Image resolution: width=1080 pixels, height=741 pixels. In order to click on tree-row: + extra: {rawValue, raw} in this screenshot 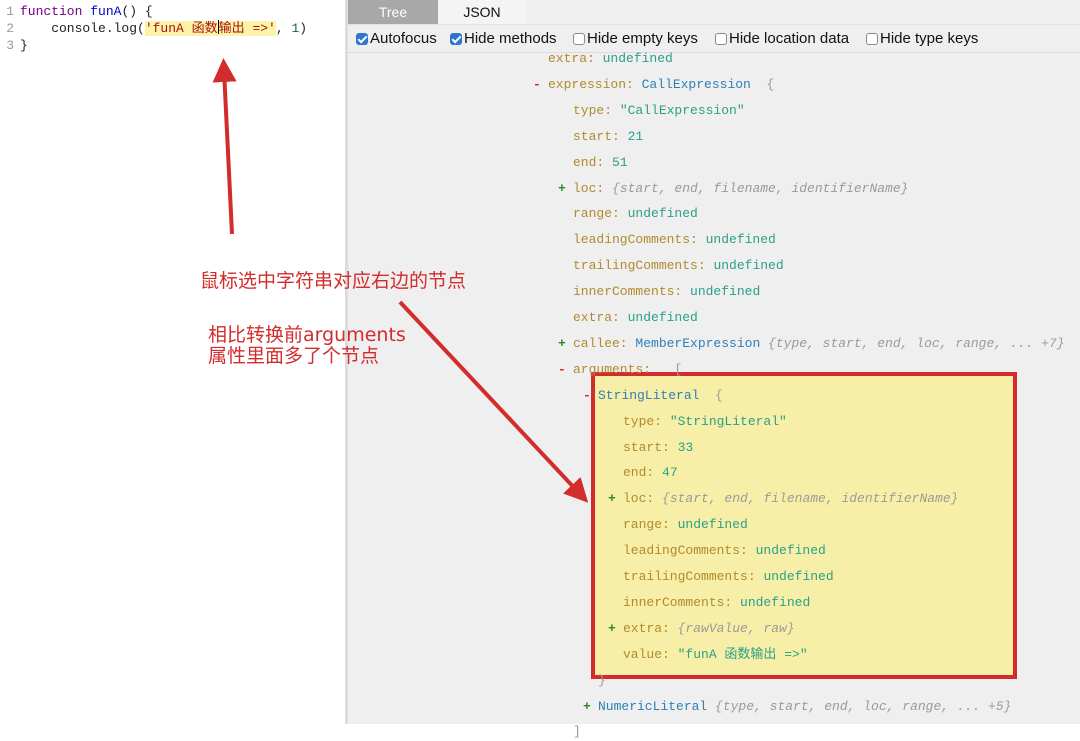, I will do `click(701, 629)`.